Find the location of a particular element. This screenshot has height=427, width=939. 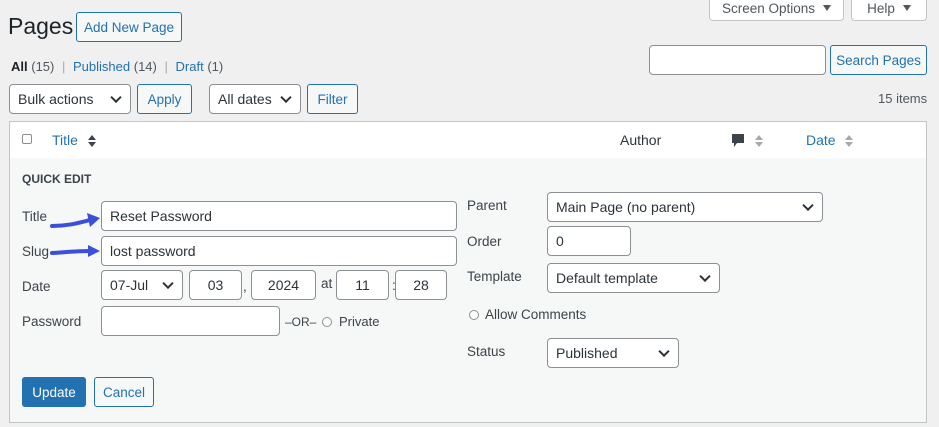

status-filters: All (15) | Published (14) | Draft (1) is located at coordinates (117, 66).